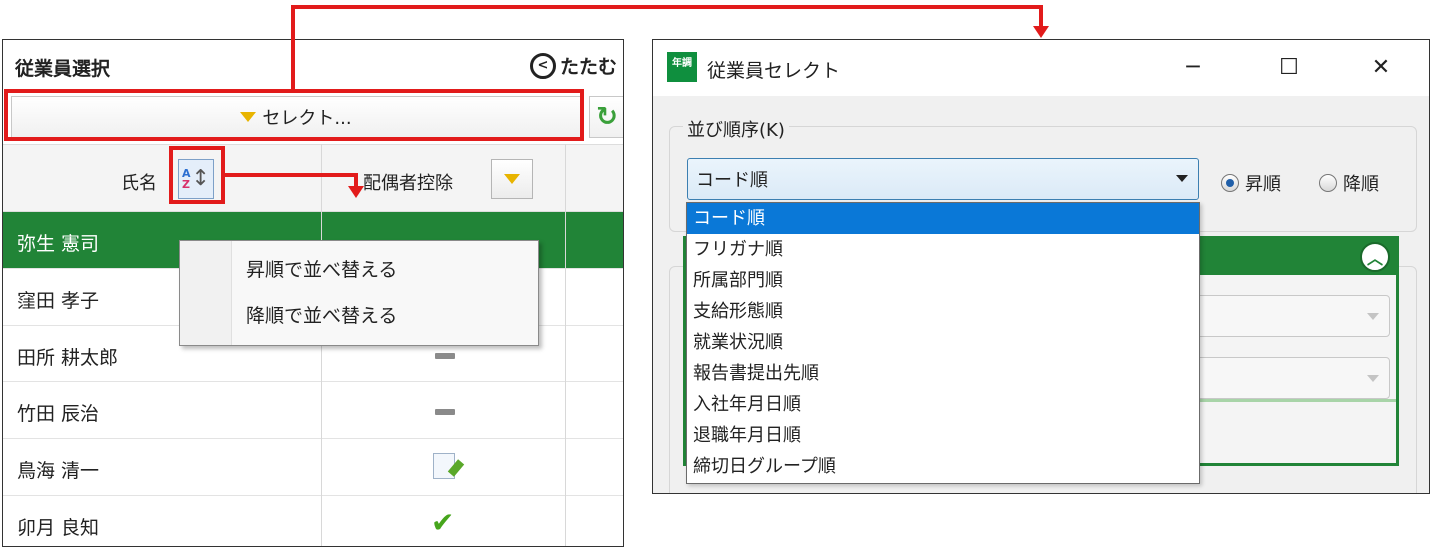 The image size is (1431, 549). What do you see at coordinates (542, 65) in the screenshot?
I see `chevron-left-icon: <` at bounding box center [542, 65].